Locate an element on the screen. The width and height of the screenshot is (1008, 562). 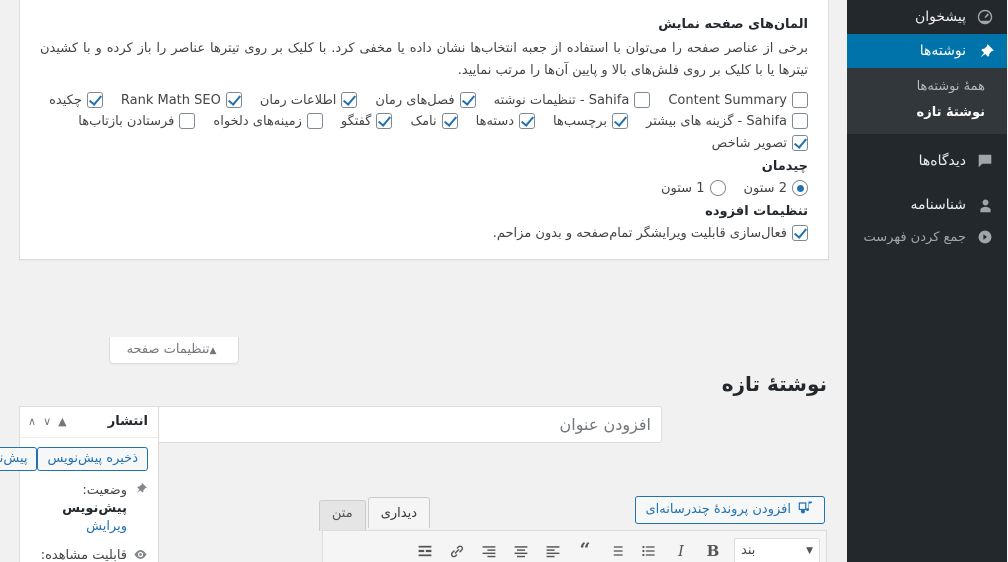
italic-icon: I is located at coordinates (682, 549).